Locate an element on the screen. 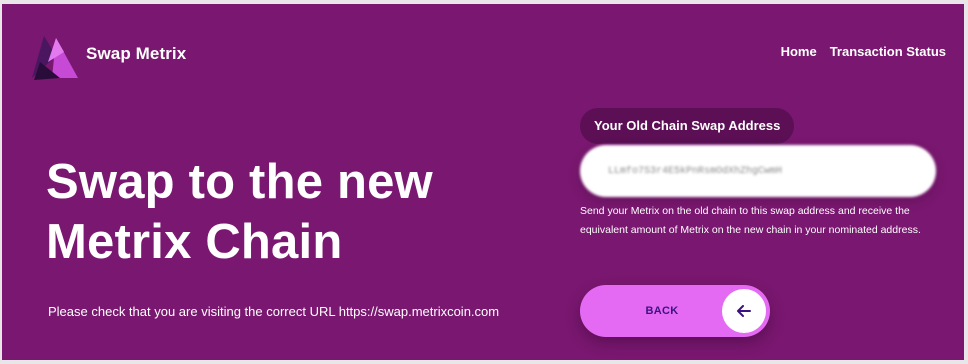 This screenshot has width=968, height=364. metrix-logo-icon is located at coordinates (56, 58).